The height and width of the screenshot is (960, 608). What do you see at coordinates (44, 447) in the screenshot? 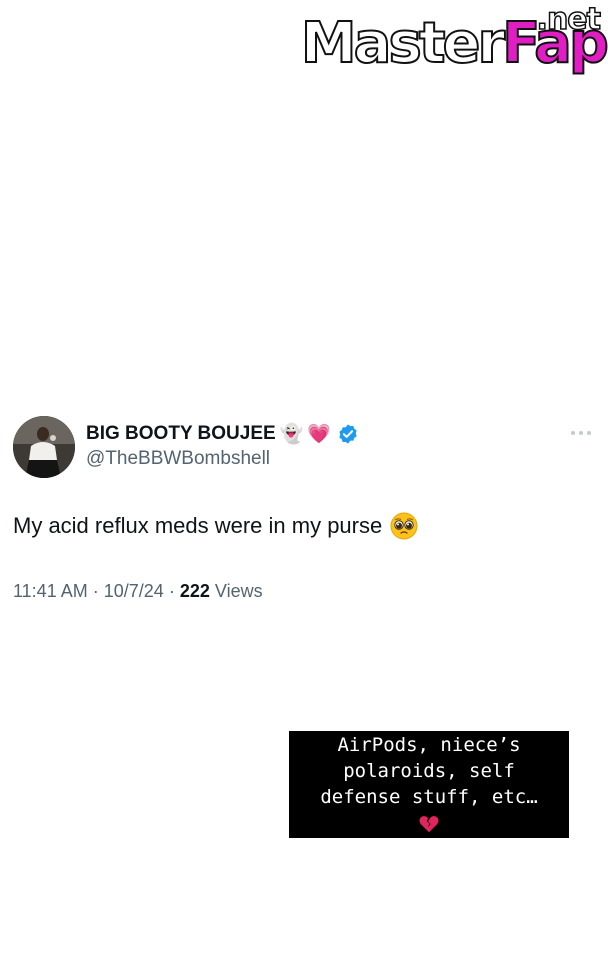
I see `avatar` at bounding box center [44, 447].